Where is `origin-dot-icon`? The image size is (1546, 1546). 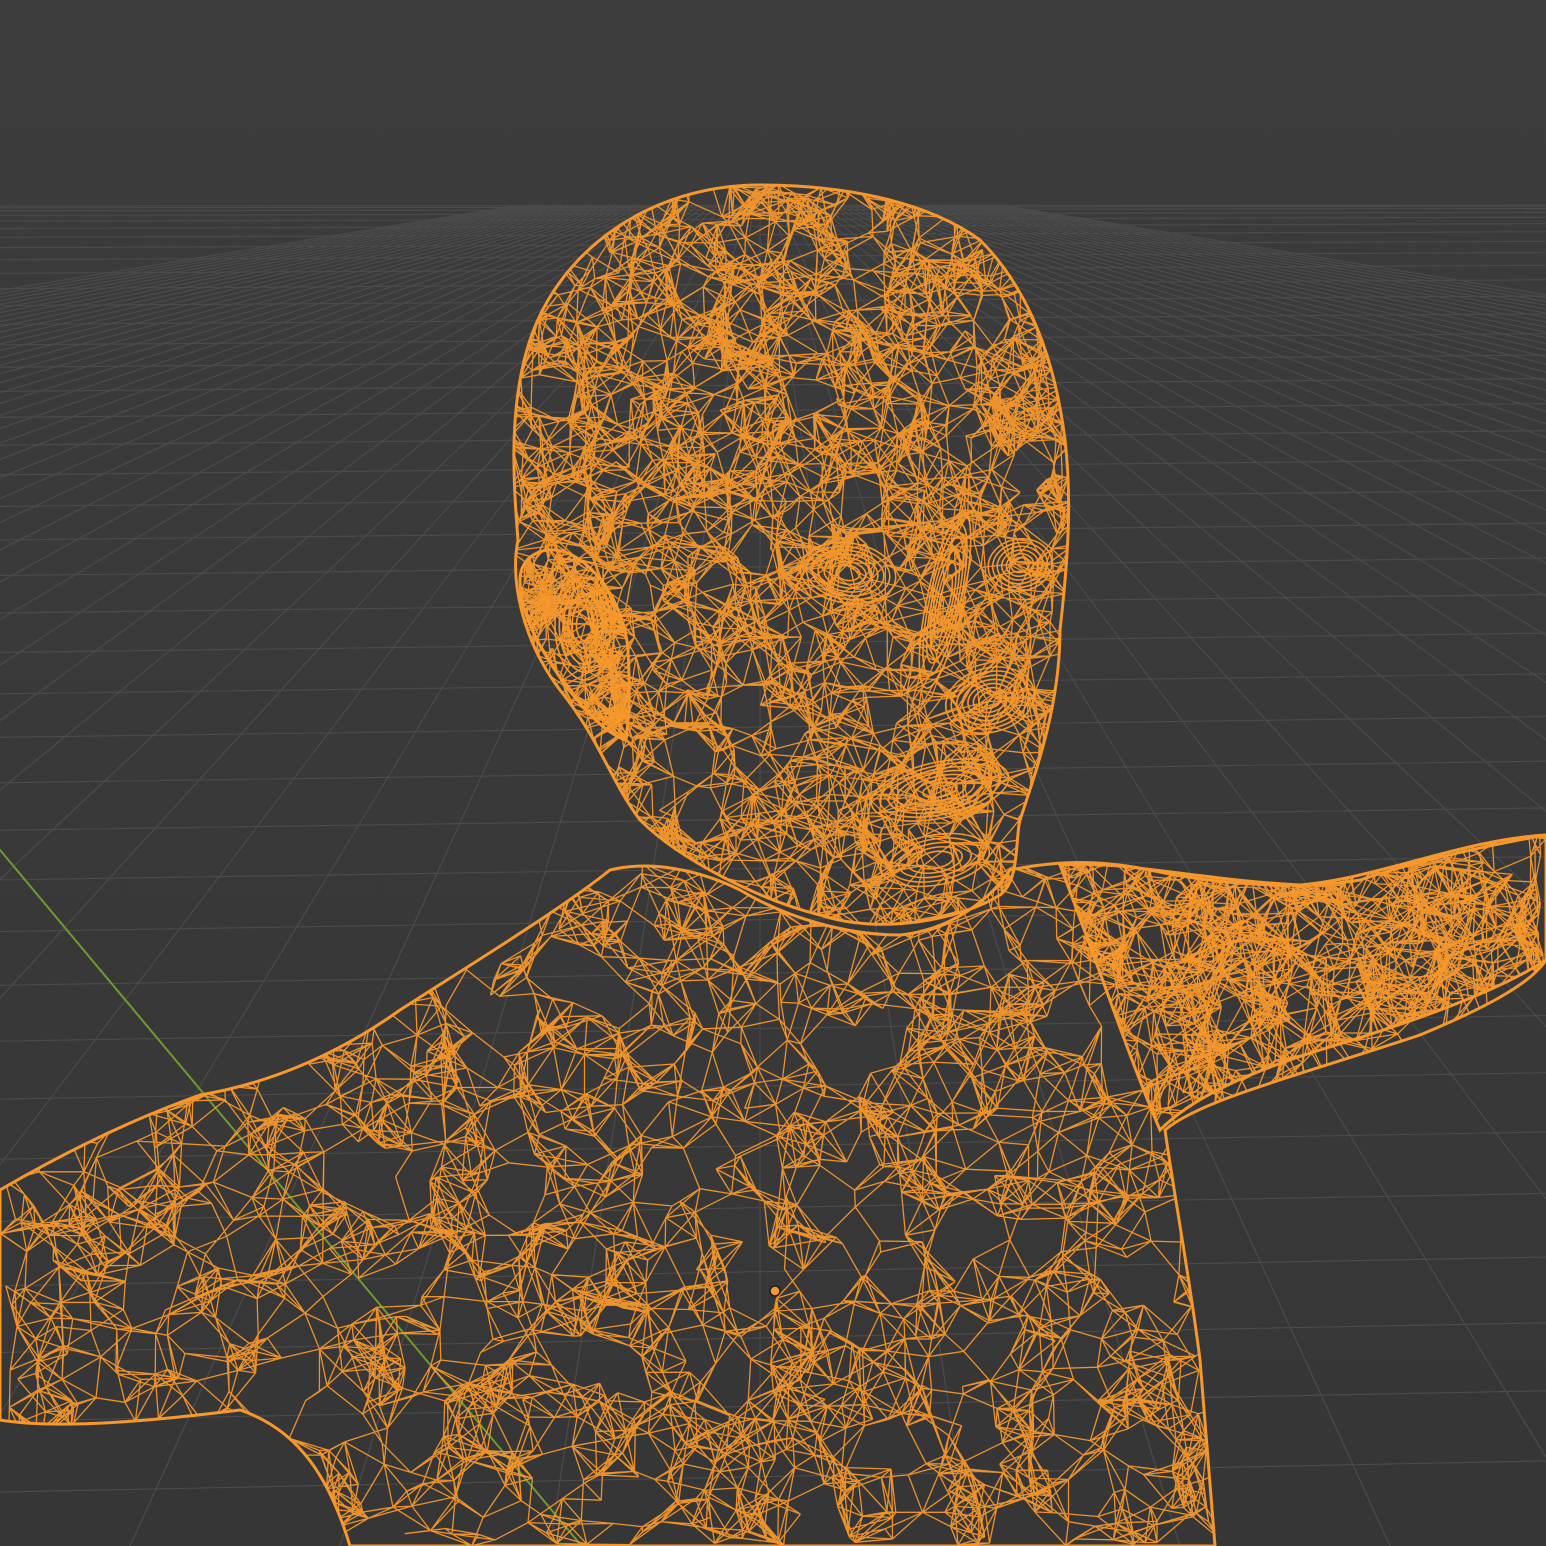 origin-dot-icon is located at coordinates (775, 1291).